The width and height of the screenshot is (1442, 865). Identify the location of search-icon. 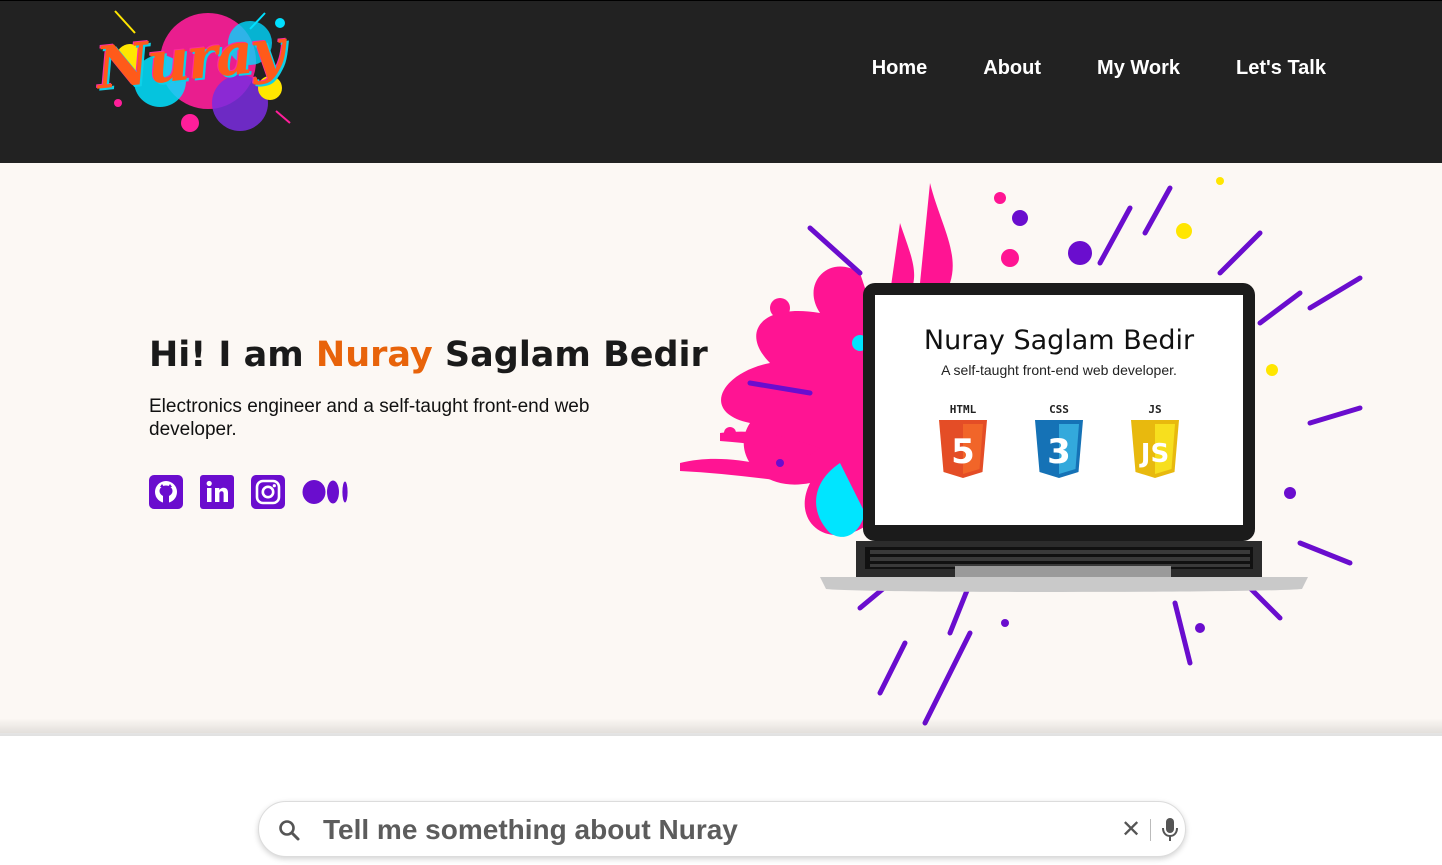
(289, 830).